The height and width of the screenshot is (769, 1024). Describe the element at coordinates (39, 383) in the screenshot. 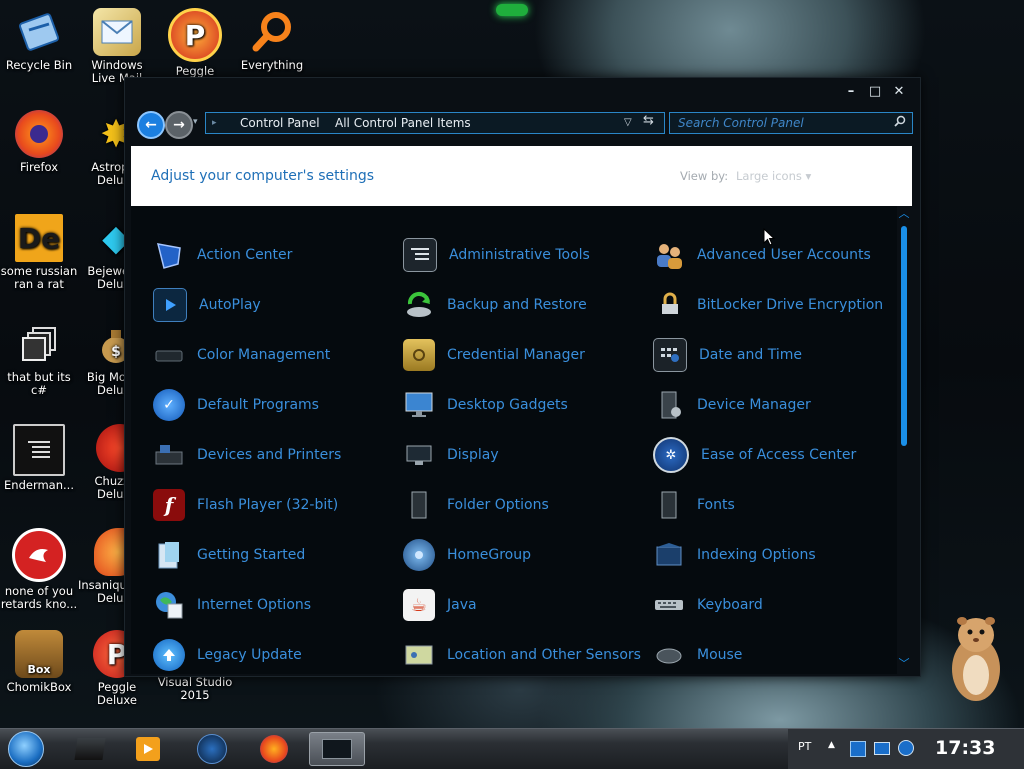

I see `desktop-icon-label: that but its c#` at that location.